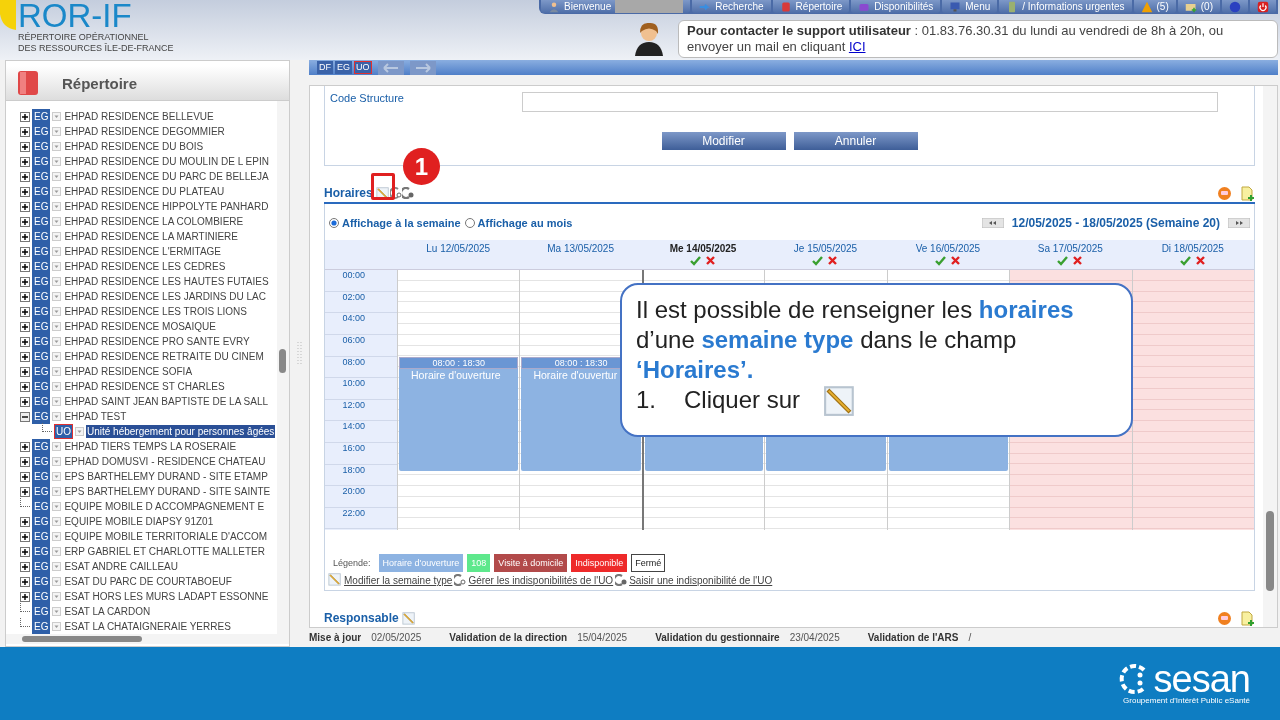 This screenshot has width=1280, height=720. What do you see at coordinates (166, 281) in the screenshot?
I see `tree-item: EHPAD RESIDENCE LES HAUTES FUTAIES` at bounding box center [166, 281].